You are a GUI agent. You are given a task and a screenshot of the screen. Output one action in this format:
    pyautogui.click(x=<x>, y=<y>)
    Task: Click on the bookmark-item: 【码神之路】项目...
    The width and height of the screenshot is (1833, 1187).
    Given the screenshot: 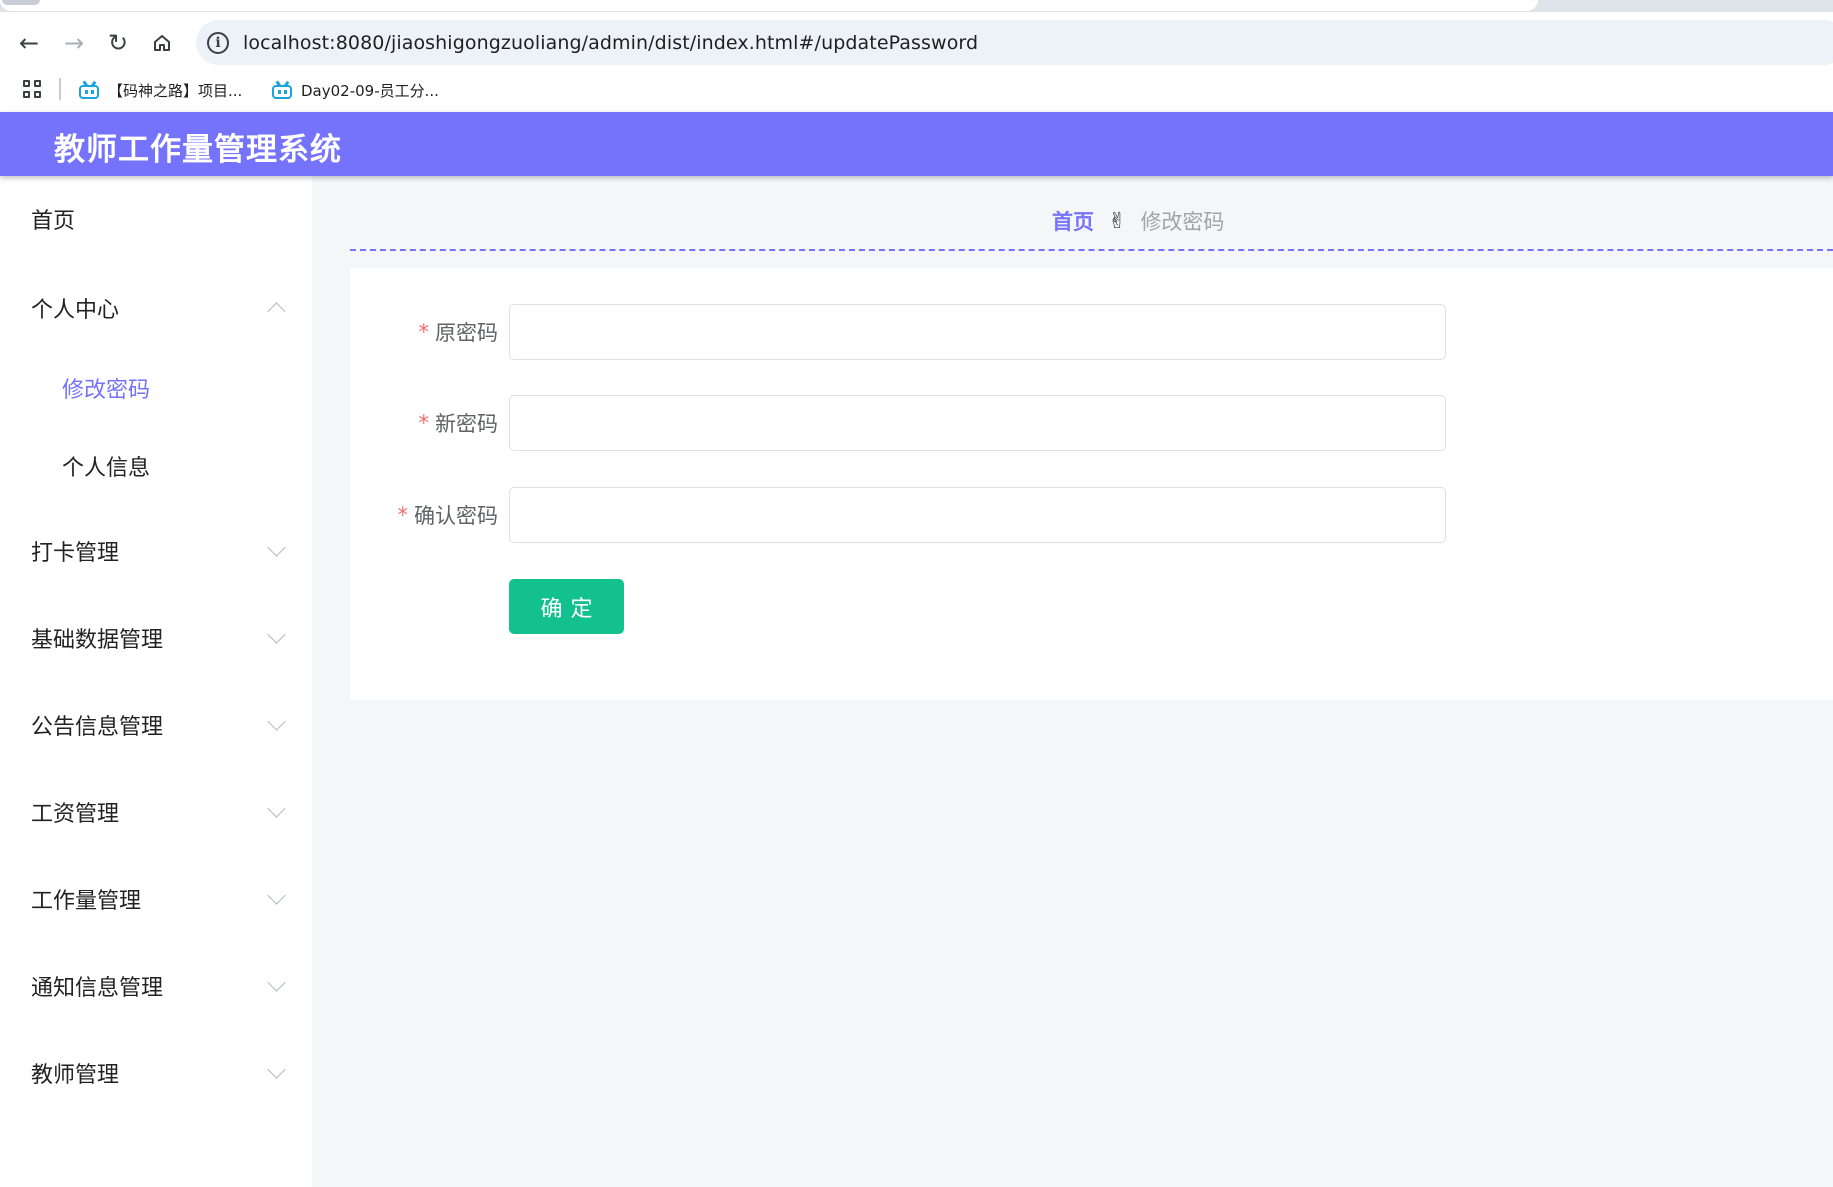 What is the action you would take?
    pyautogui.click(x=160, y=90)
    